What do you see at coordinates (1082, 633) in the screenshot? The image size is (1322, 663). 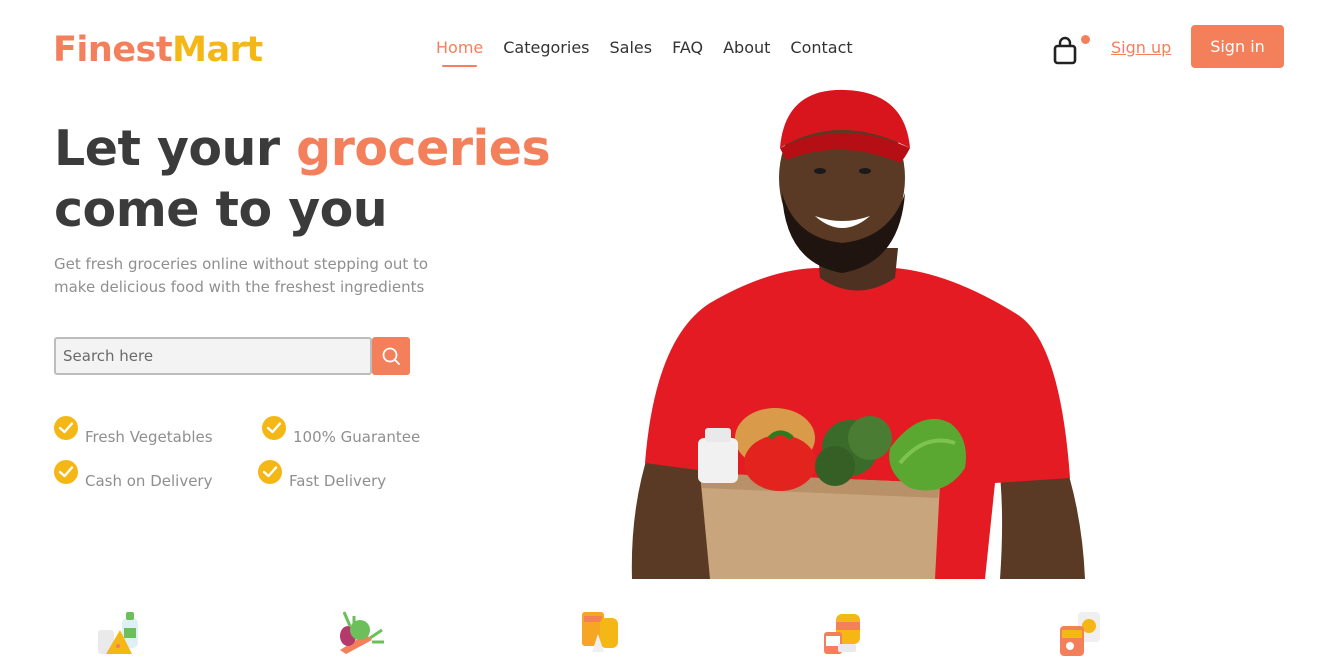 I see `packaged-food-icon` at bounding box center [1082, 633].